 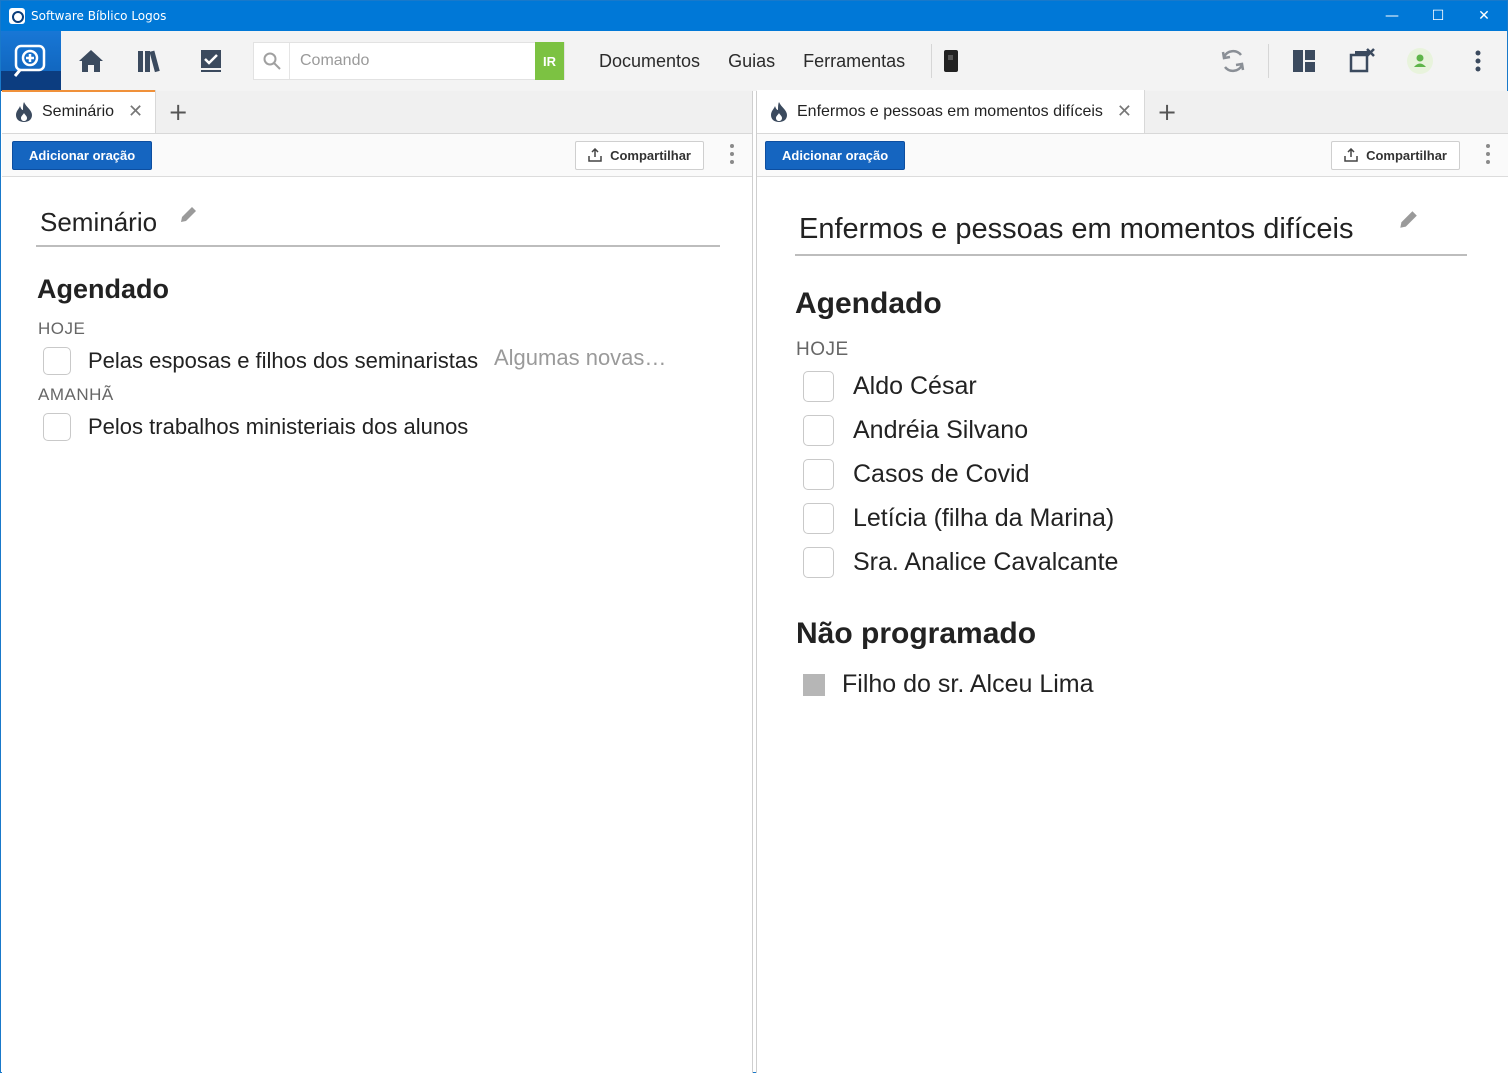 I want to click on prayer-item: Letícia (filha da Marina), so click(x=958, y=518).